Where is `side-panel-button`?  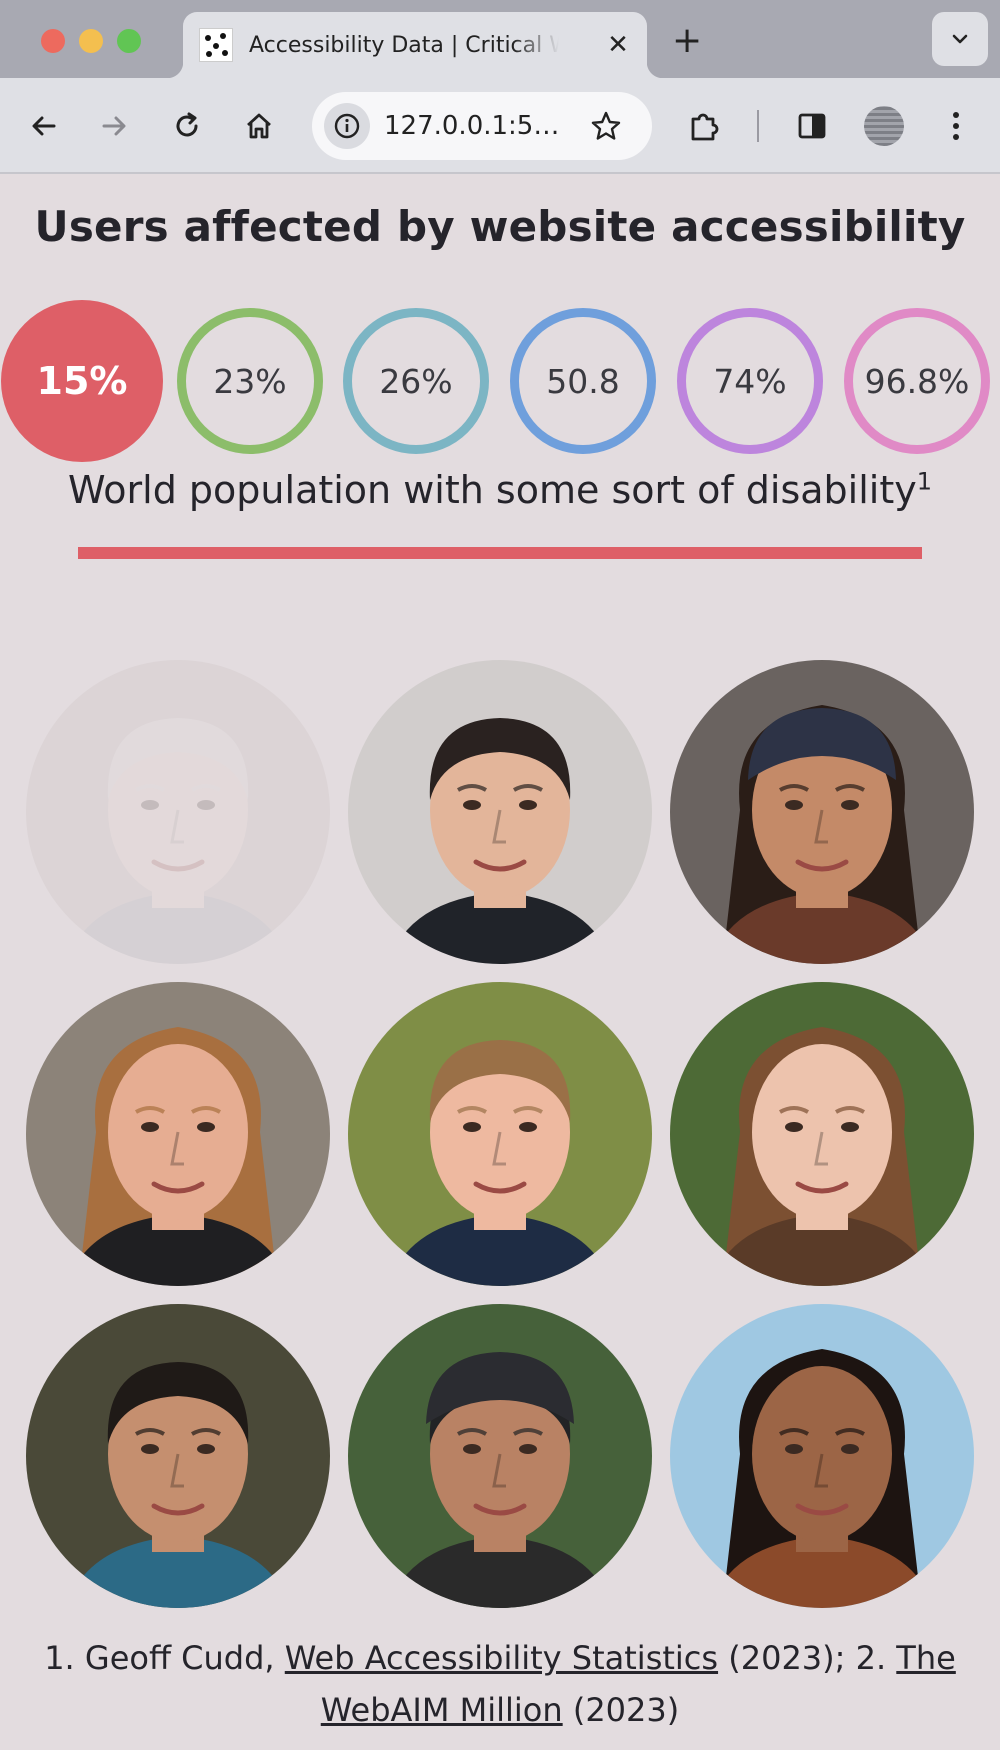
side-panel-button is located at coordinates (812, 126).